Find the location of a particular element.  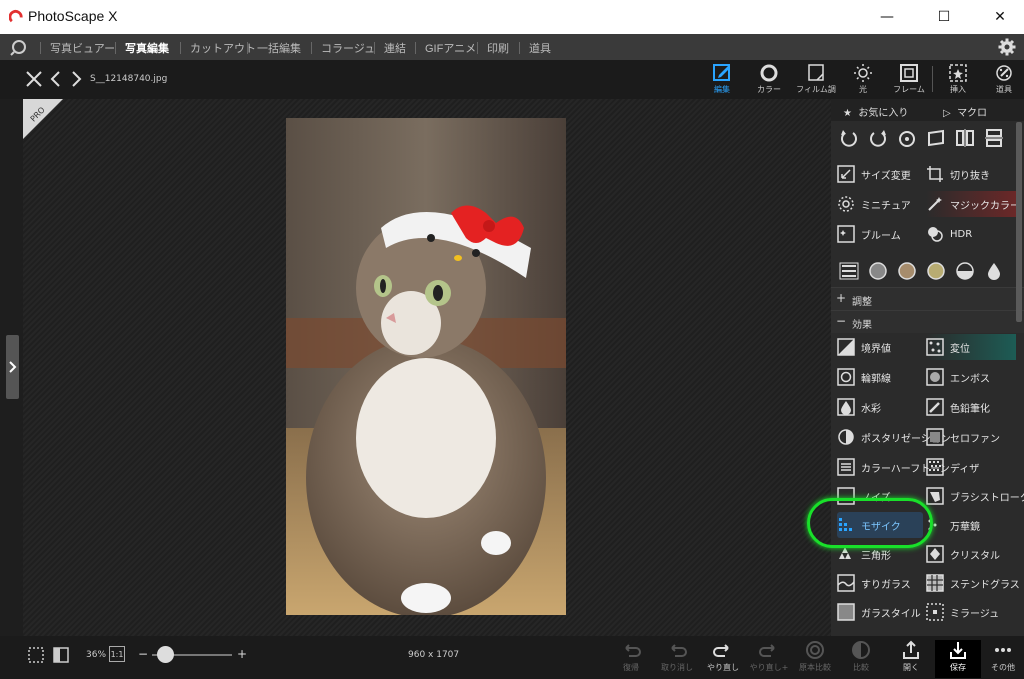

action-label: その他 is located at coordinates (1003, 667).